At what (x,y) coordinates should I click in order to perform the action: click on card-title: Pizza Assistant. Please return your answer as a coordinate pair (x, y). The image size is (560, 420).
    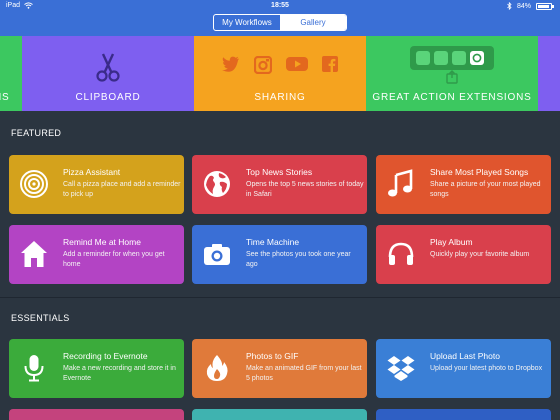
    Looking at the image, I should click on (92, 172).